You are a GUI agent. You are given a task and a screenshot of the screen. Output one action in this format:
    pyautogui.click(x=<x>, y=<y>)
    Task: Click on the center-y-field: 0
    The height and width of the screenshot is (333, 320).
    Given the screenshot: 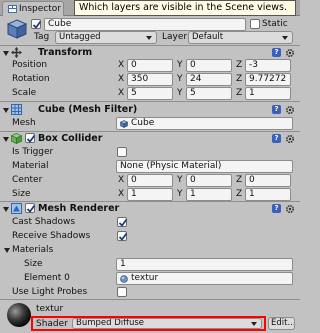 What is the action you would take?
    pyautogui.click(x=209, y=180)
    